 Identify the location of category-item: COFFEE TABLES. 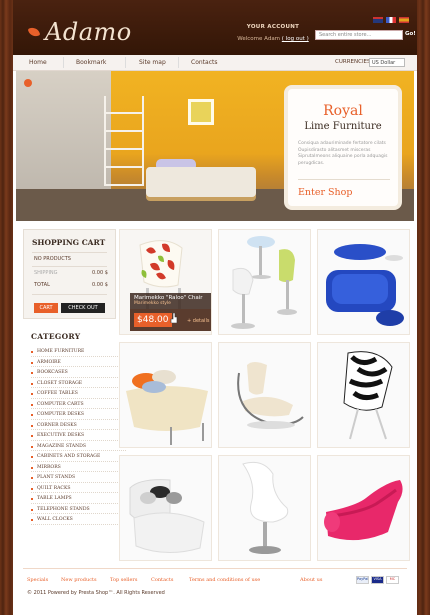
(78, 393).